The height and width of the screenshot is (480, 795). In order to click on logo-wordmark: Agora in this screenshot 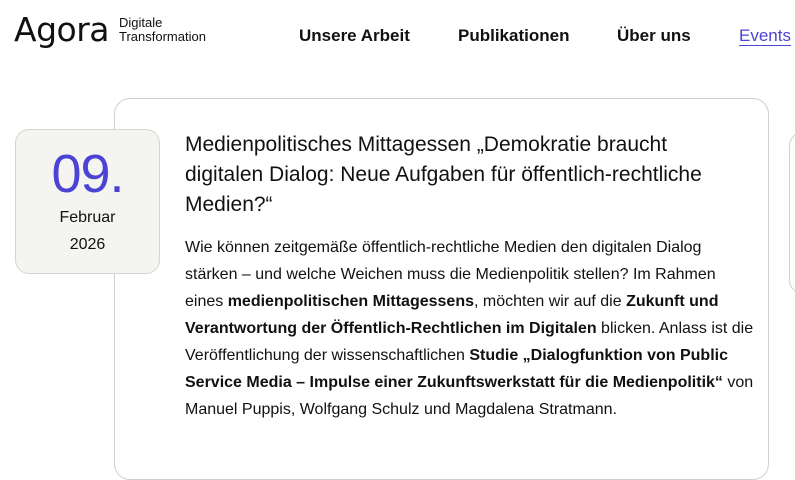, I will do `click(62, 29)`.